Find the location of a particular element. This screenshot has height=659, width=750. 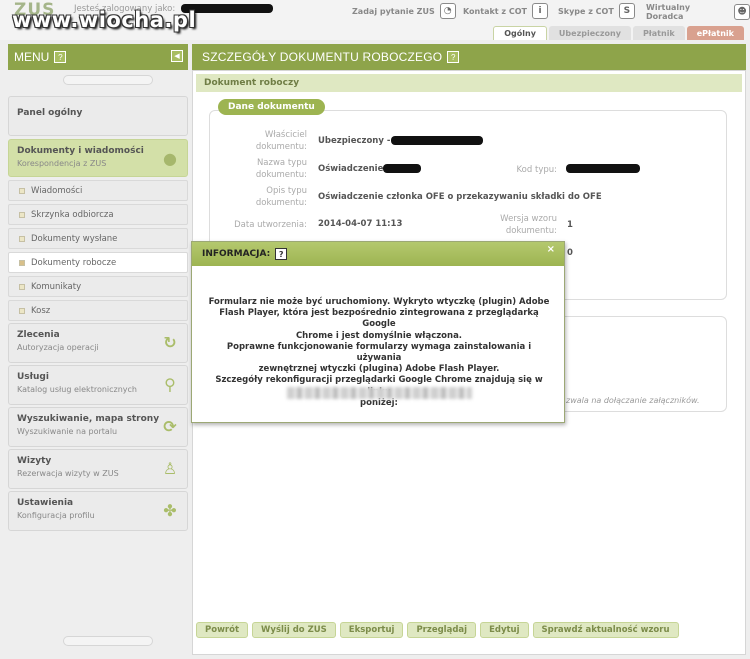

menu-help-icon: ? is located at coordinates (60, 57).